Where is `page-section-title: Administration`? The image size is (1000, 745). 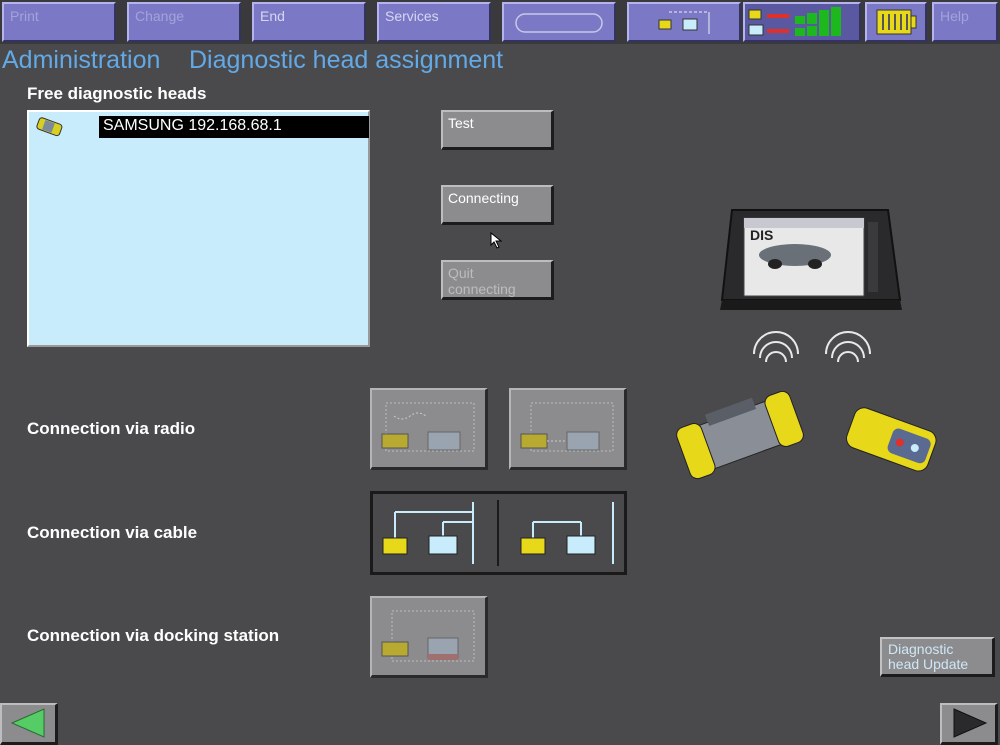 page-section-title: Administration is located at coordinates (81, 60).